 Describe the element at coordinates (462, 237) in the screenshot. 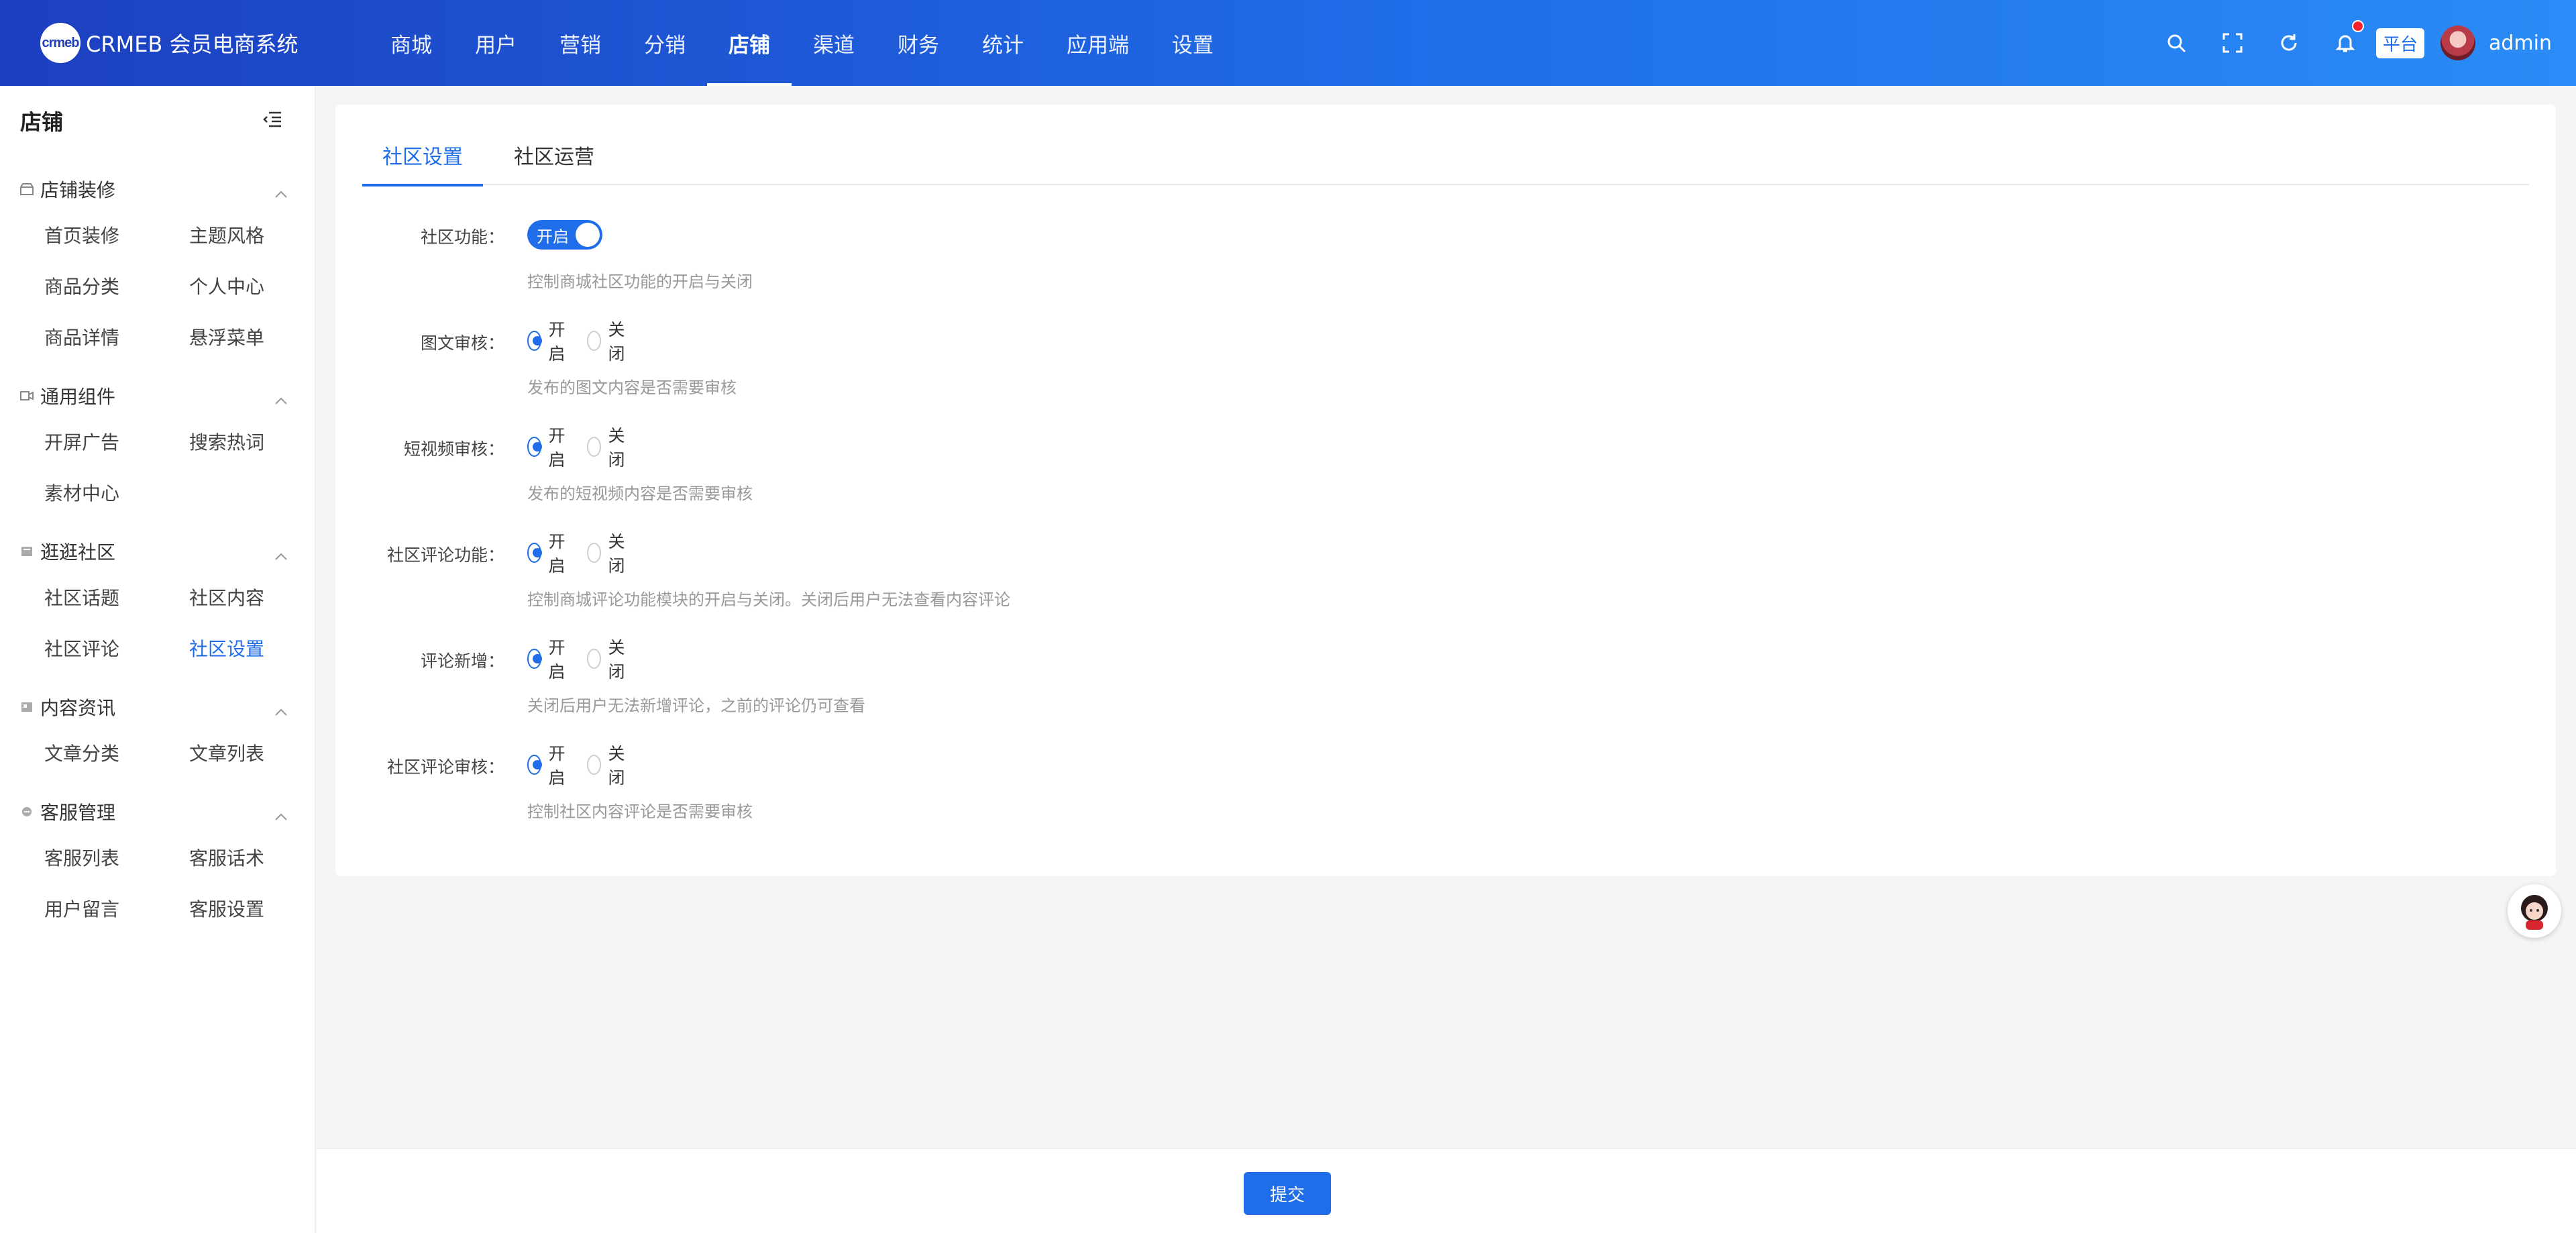

I see `form-label: 社区功能：` at that location.